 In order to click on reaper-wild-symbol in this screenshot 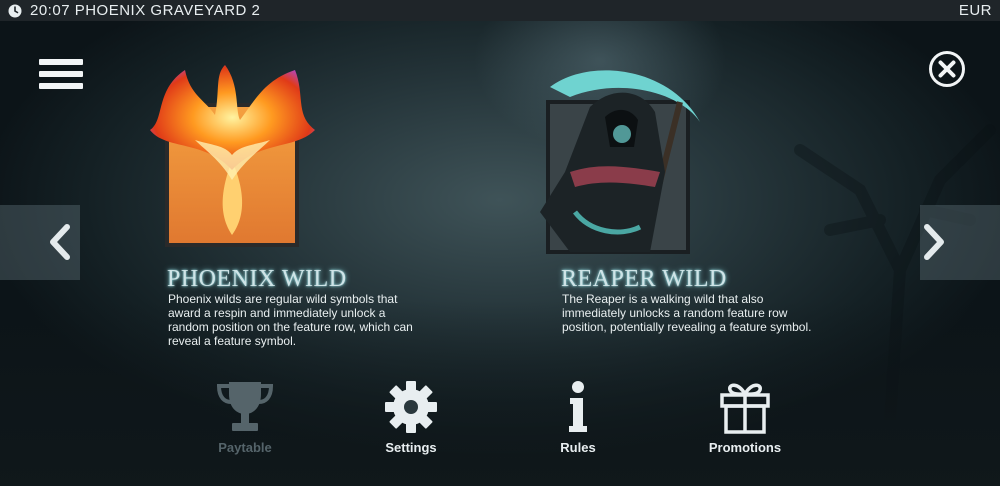, I will do `click(620, 162)`.